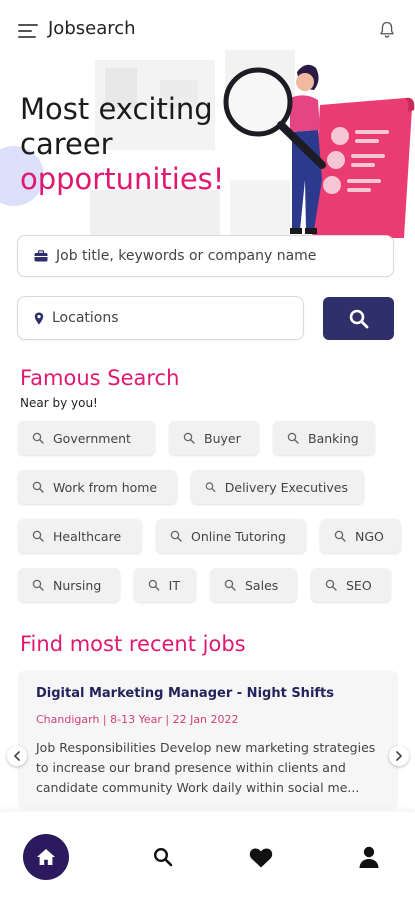  Describe the element at coordinates (369, 536) in the screenshot. I see `chip-label: NGO` at that location.